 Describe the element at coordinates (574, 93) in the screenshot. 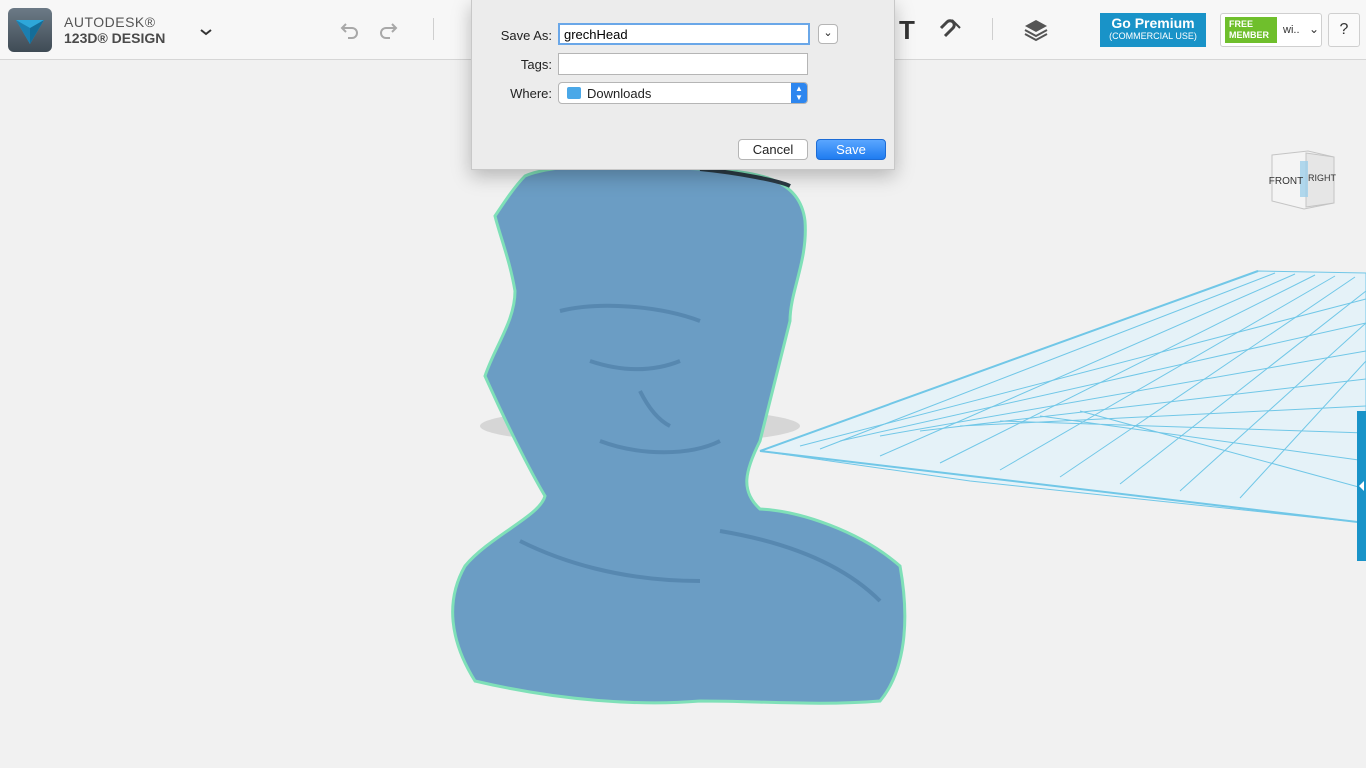

I see `folder-icon` at that location.